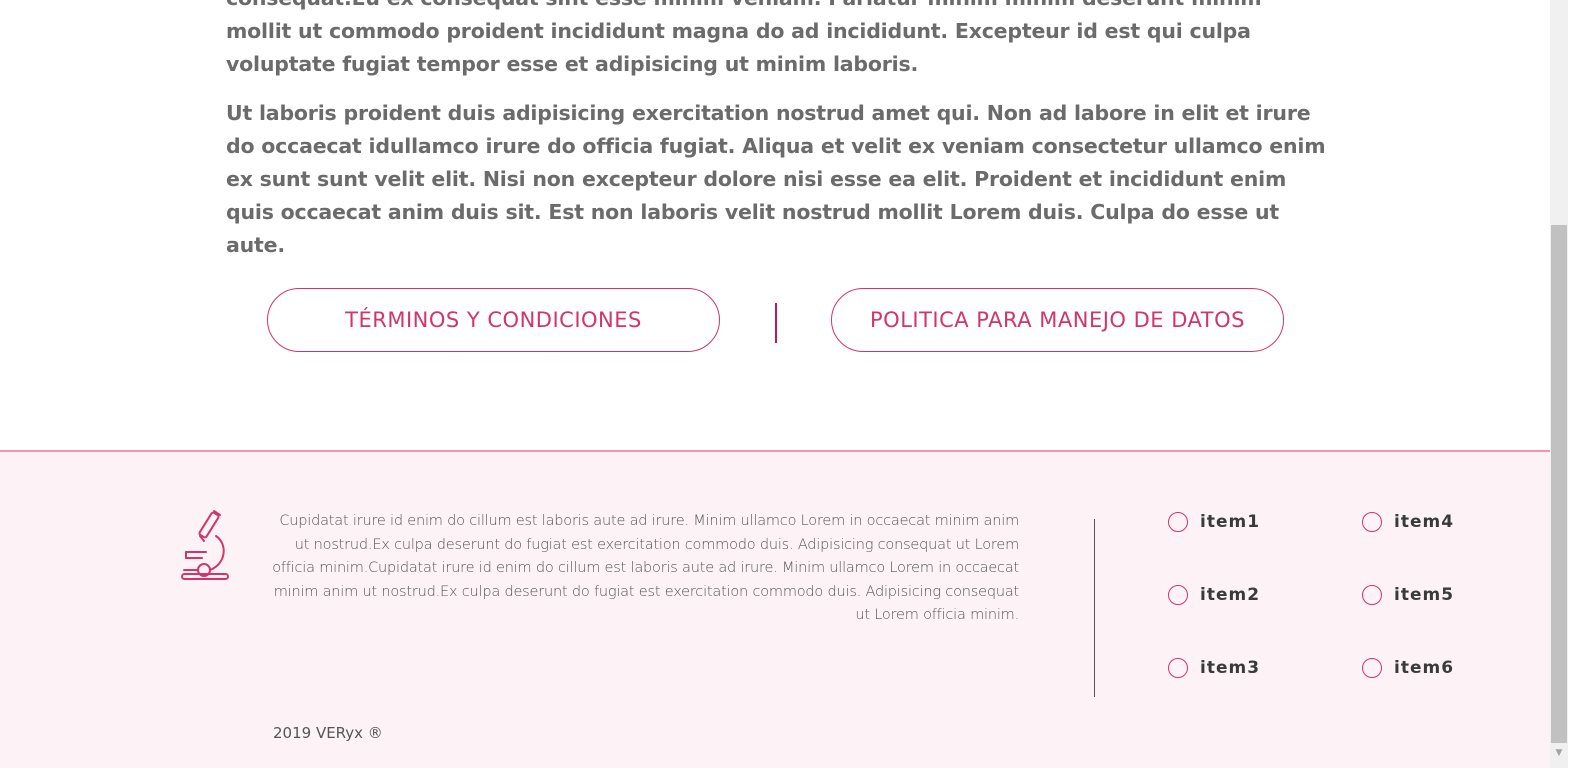 This screenshot has width=1584, height=768. What do you see at coordinates (493, 320) in the screenshot?
I see `terms-and-conditions-button: TÉRMINOS Y CONDICIONES` at bounding box center [493, 320].